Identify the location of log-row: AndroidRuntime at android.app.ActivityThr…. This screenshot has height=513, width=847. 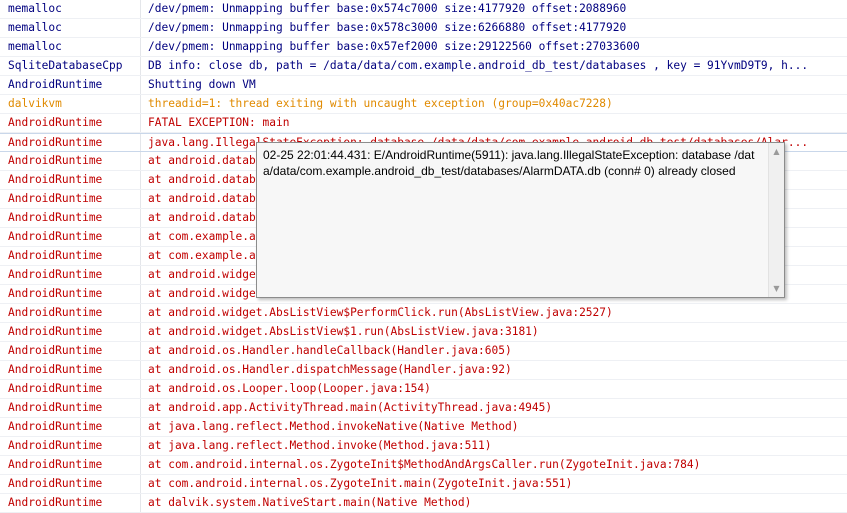
(423, 408).